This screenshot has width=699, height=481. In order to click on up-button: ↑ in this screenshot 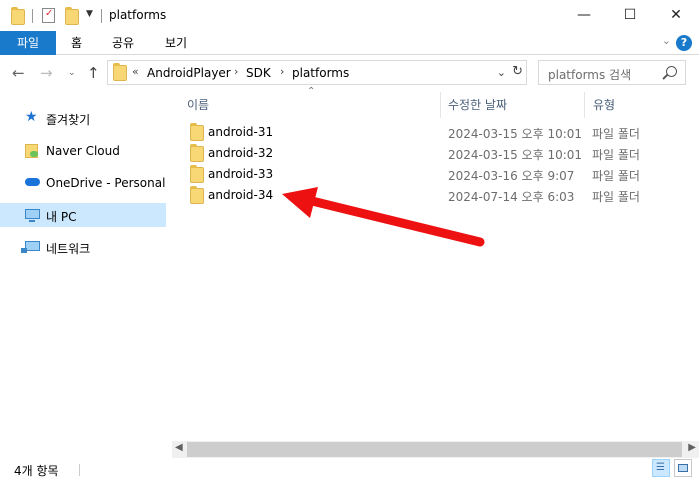, I will do `click(93, 73)`.